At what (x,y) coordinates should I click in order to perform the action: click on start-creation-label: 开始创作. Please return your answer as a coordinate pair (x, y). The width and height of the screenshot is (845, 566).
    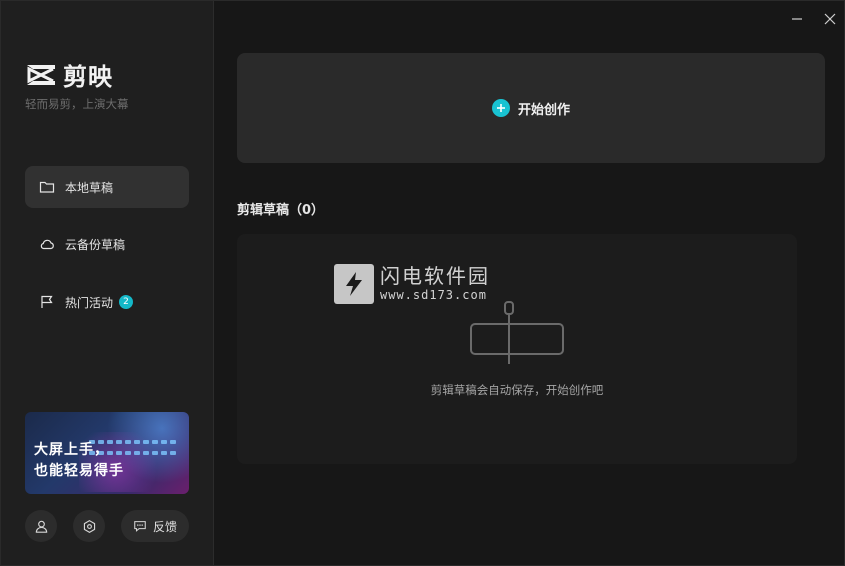
    Looking at the image, I should click on (543, 110).